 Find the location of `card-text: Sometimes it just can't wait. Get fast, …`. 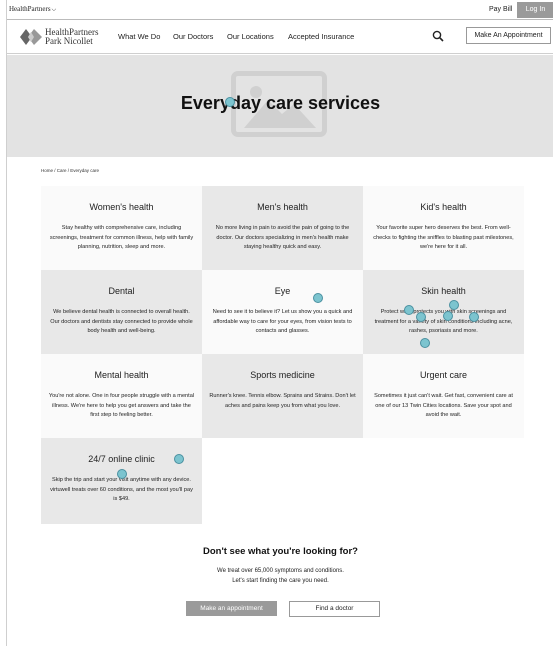

card-text: Sometimes it just can't wait. Get fast, … is located at coordinates (443, 405).